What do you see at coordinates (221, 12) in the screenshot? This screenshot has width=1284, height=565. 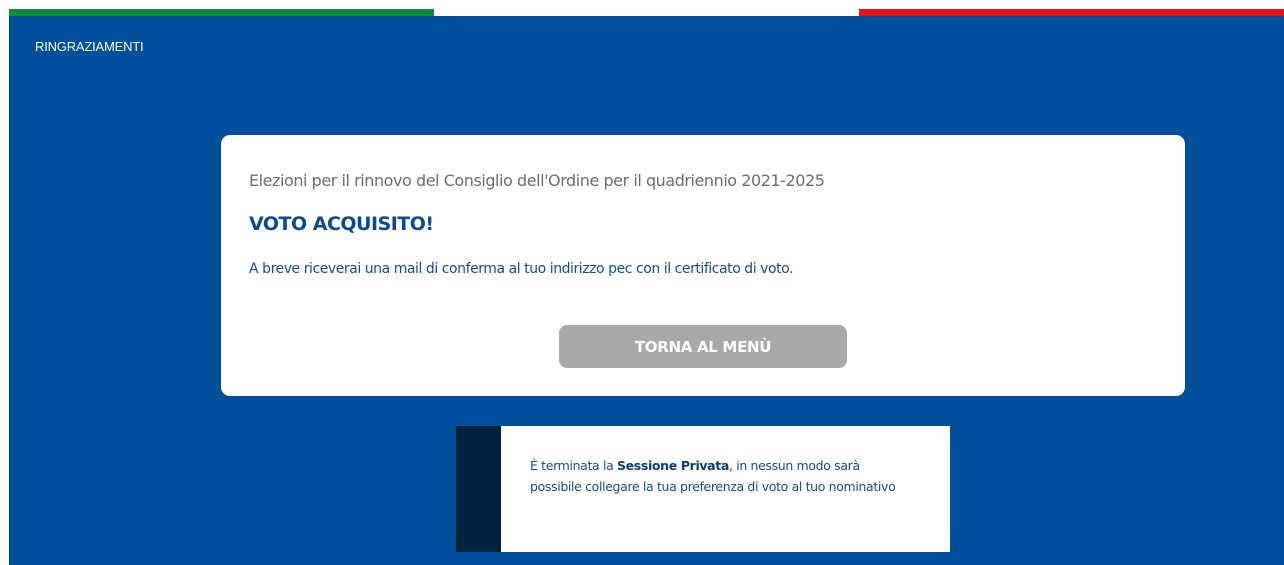 I see `flag-green-stripe` at bounding box center [221, 12].